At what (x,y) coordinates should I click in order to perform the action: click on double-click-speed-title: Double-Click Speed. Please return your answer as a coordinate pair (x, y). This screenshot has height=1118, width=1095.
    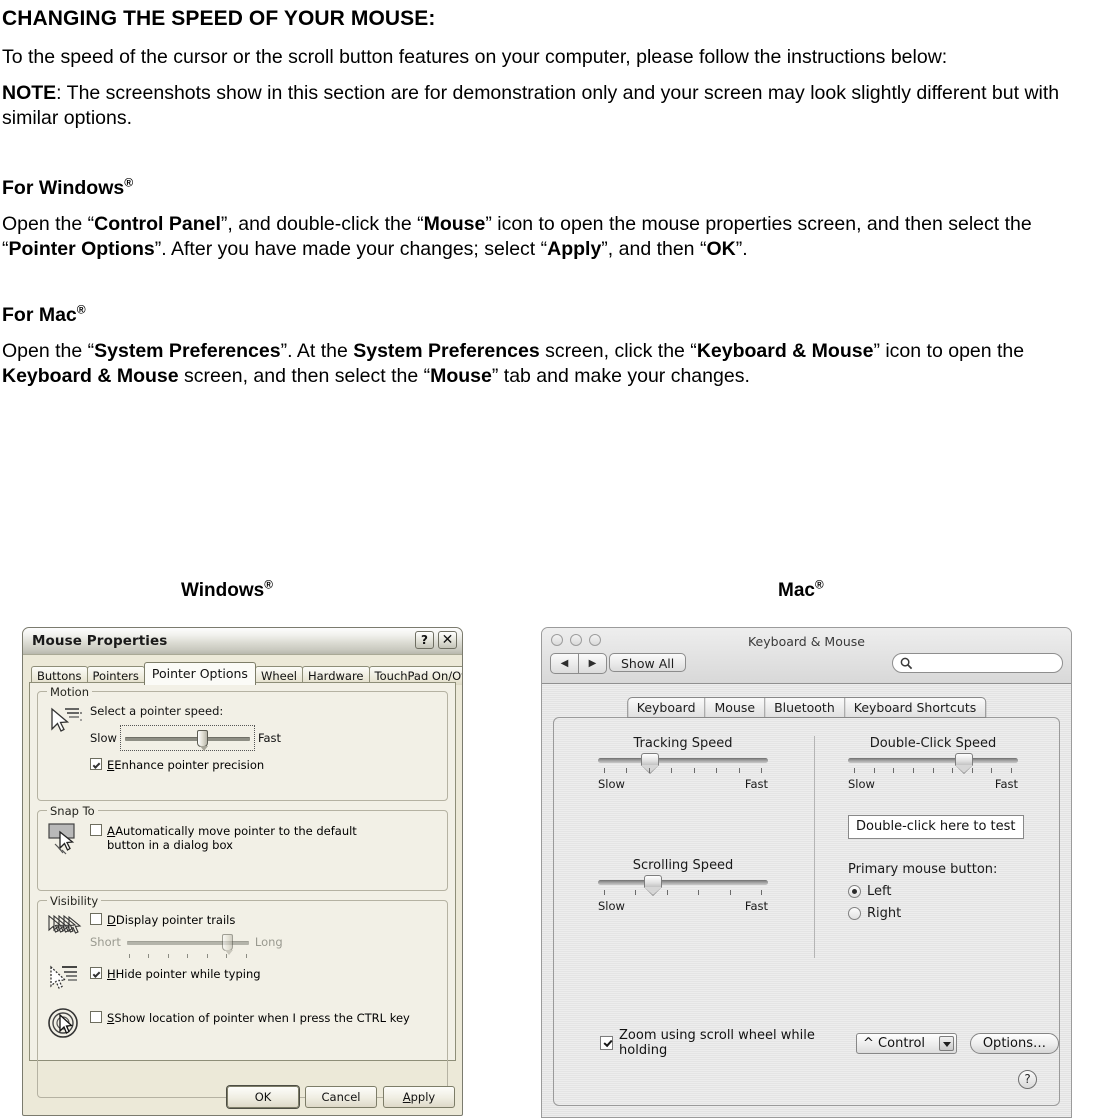
    Looking at the image, I should click on (933, 743).